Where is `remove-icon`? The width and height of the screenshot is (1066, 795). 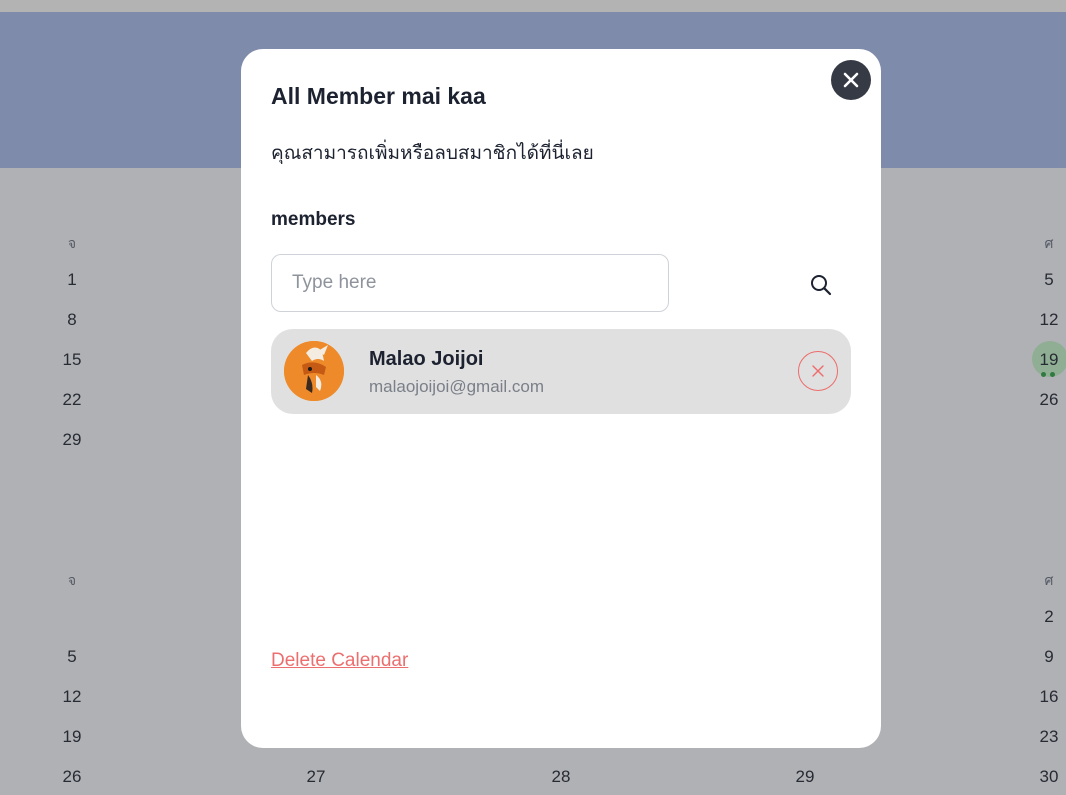
remove-icon is located at coordinates (818, 371).